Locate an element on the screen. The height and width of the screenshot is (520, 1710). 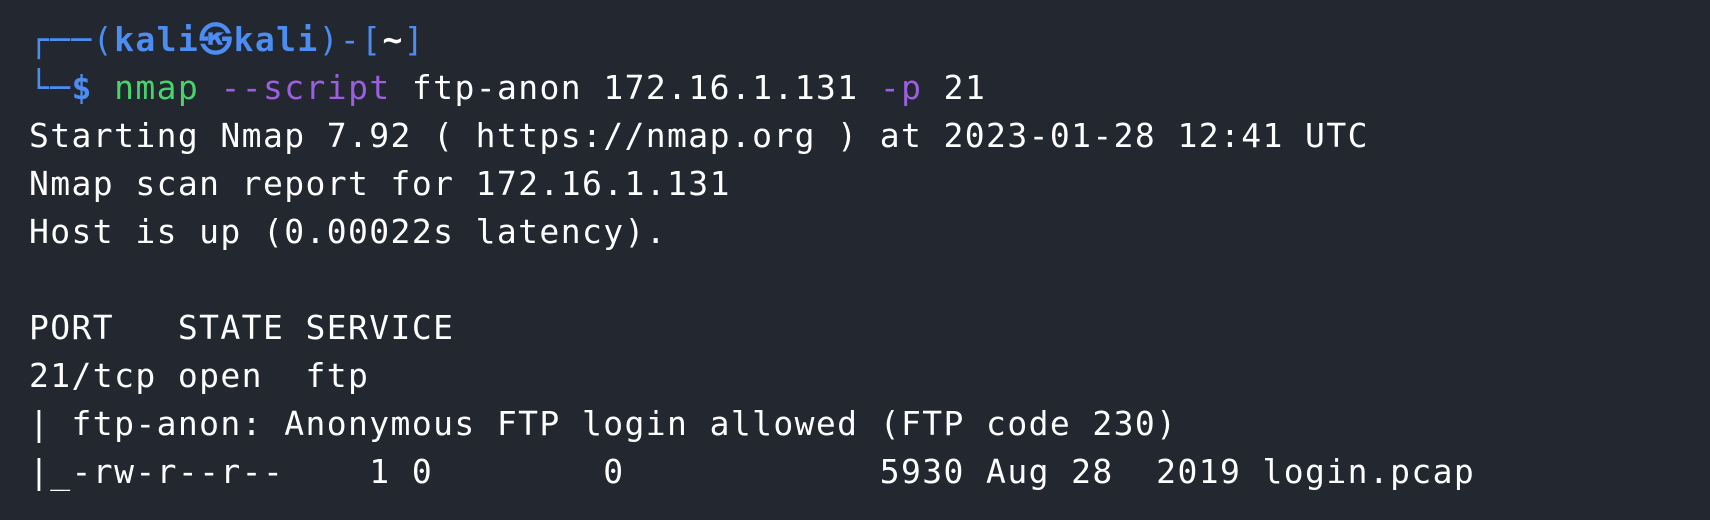
command-script-name: ftp-anon is located at coordinates (497, 87).